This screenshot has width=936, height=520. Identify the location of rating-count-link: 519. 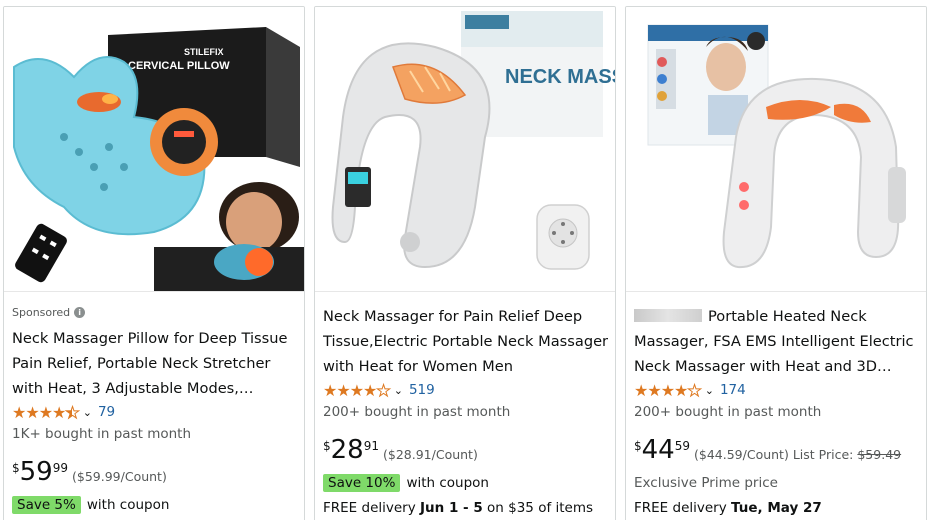
(422, 390).